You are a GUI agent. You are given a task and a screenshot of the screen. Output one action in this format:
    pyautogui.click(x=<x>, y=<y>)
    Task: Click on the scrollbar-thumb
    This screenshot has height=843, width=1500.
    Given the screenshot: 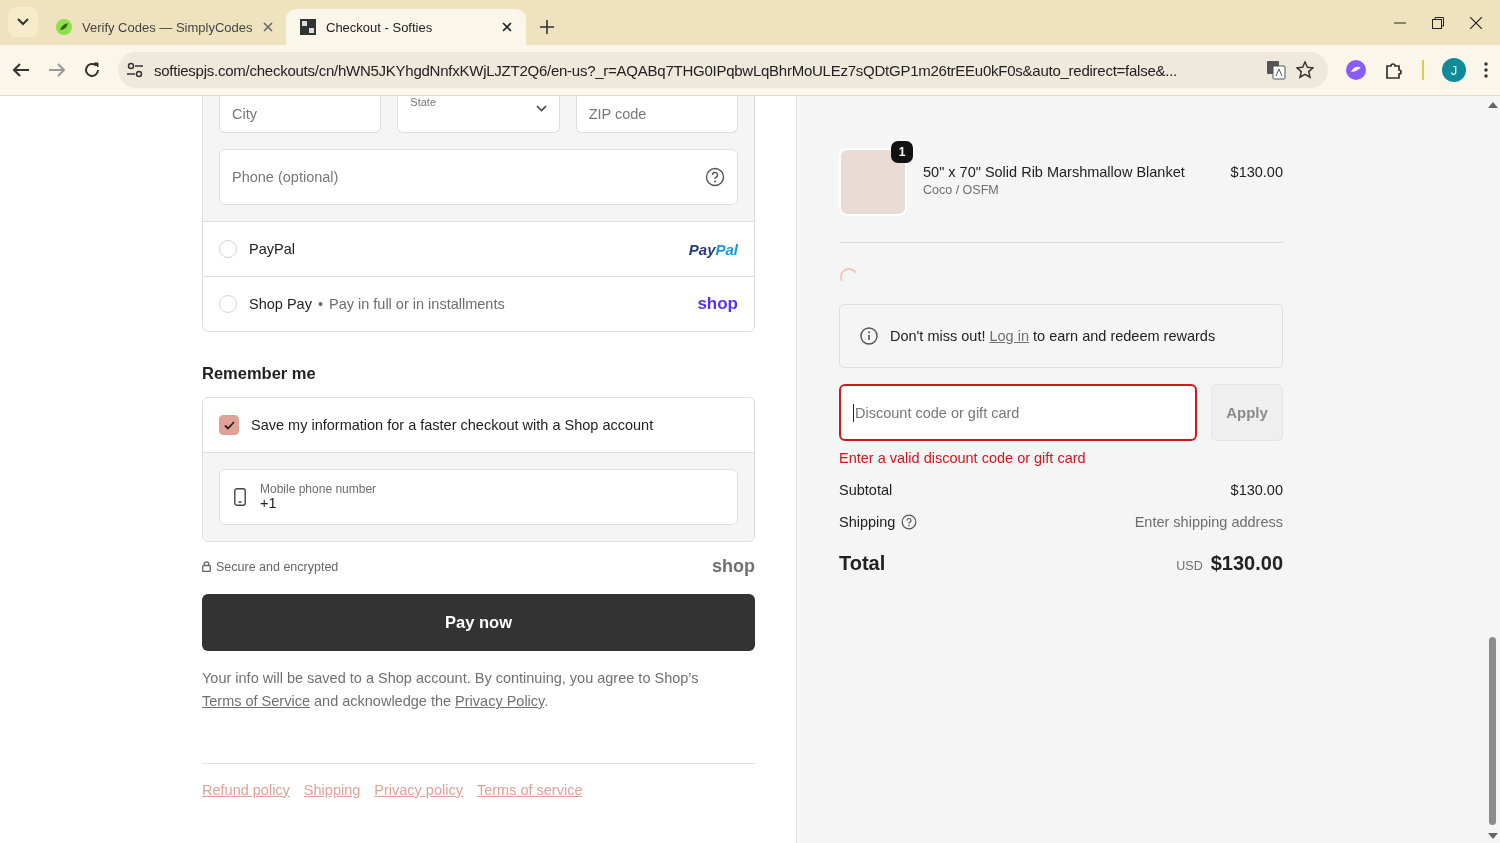 What is the action you would take?
    pyautogui.click(x=1492, y=731)
    